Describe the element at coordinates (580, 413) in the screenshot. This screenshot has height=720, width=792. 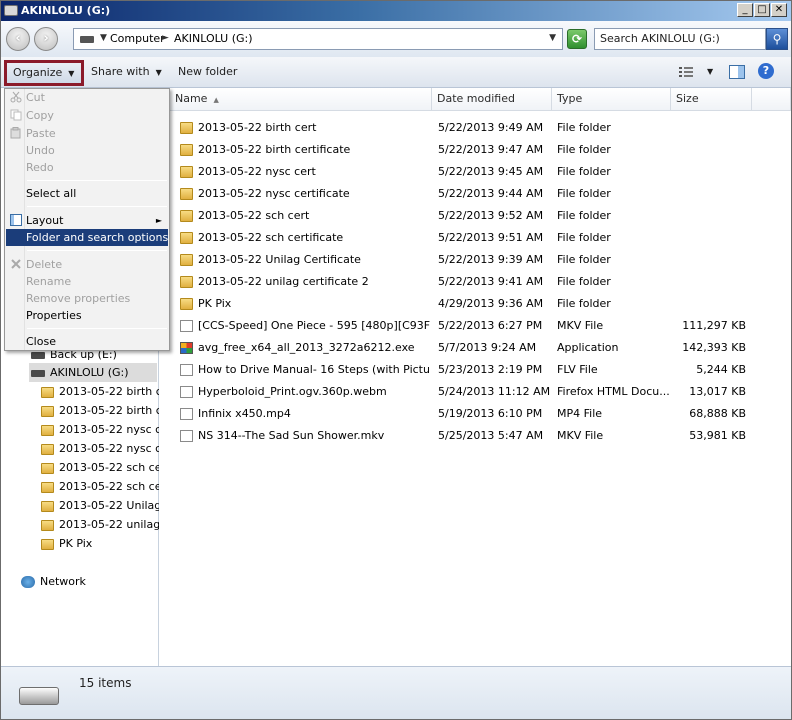
I see `file-type: MP4 File` at that location.